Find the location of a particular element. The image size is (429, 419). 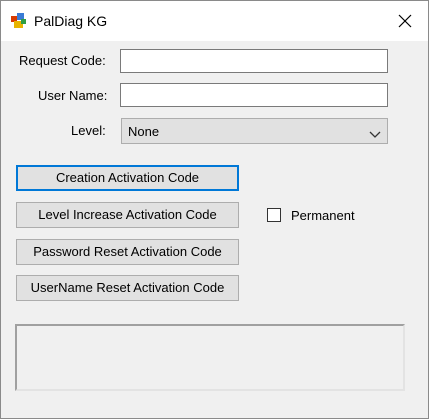

permanent-label: Permanent is located at coordinates (323, 215).